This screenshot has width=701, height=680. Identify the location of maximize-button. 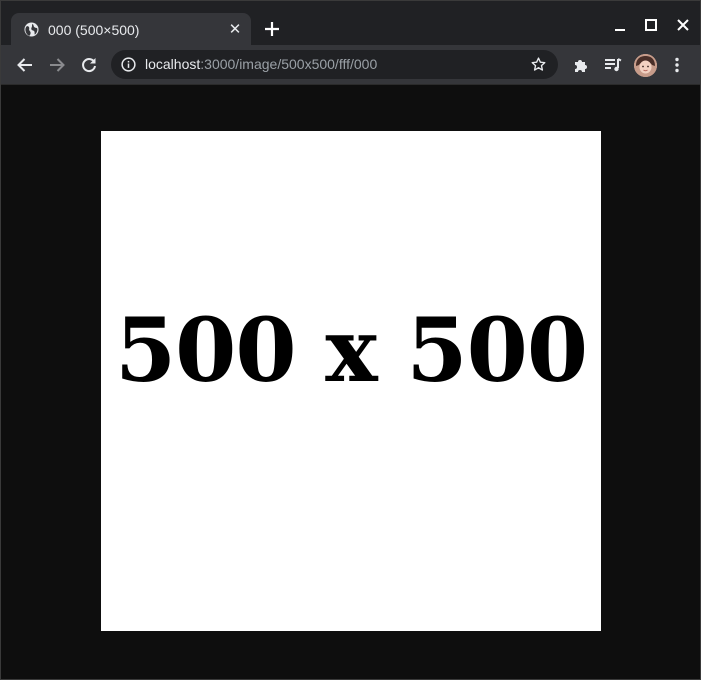
(651, 25).